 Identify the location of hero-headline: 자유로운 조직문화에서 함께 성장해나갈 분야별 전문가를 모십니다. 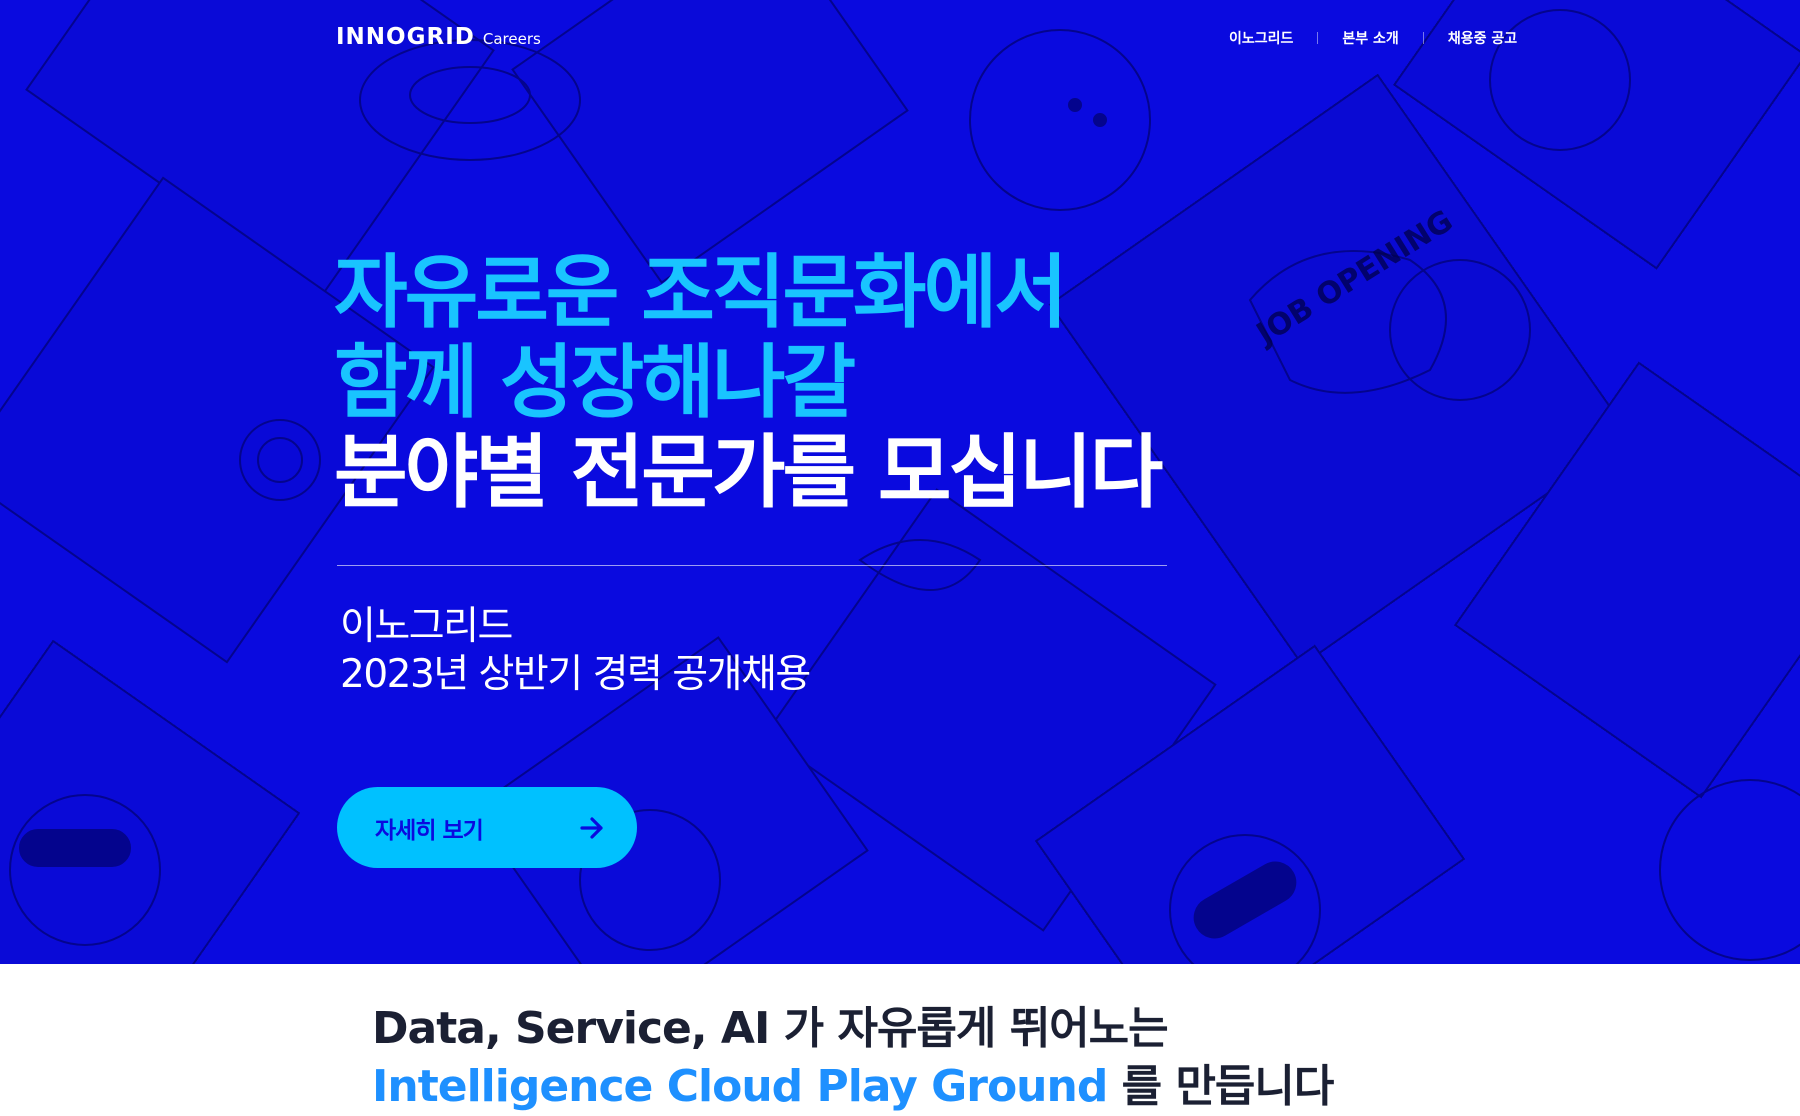
(748, 382).